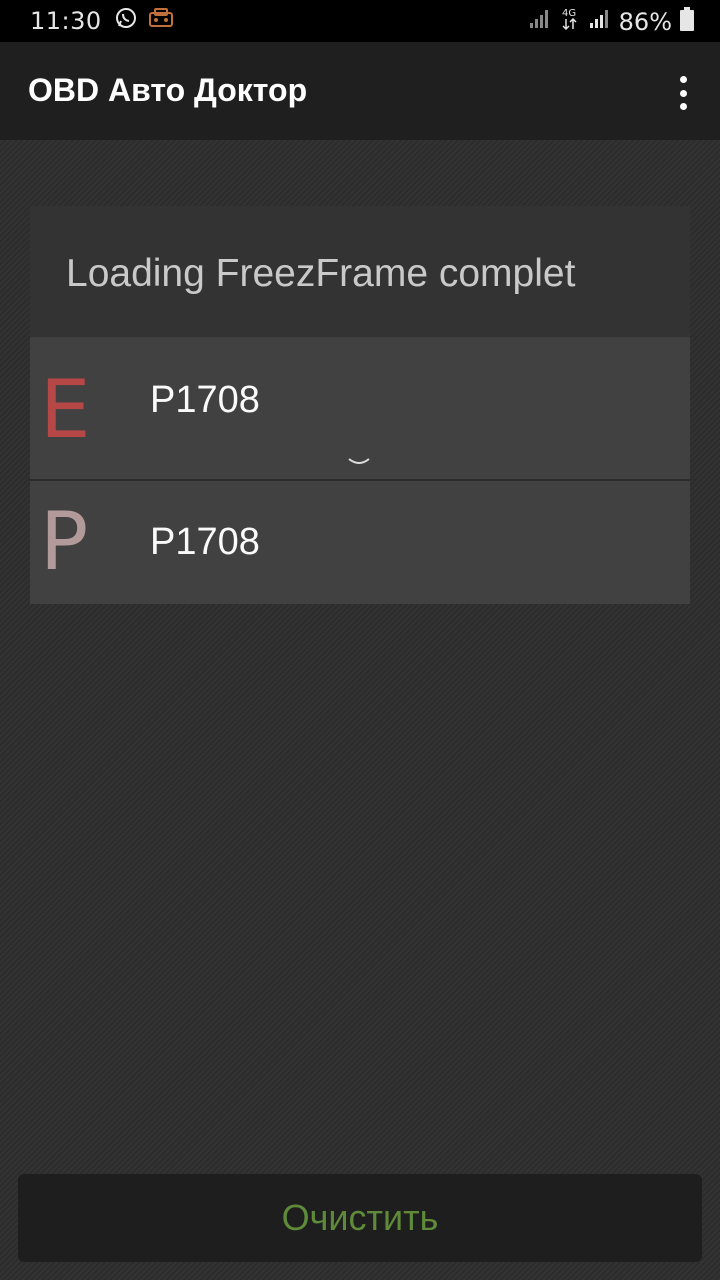 This screenshot has width=720, height=1280. Describe the element at coordinates (611, 22) in the screenshot. I see `status-right: 4G 86%` at that location.